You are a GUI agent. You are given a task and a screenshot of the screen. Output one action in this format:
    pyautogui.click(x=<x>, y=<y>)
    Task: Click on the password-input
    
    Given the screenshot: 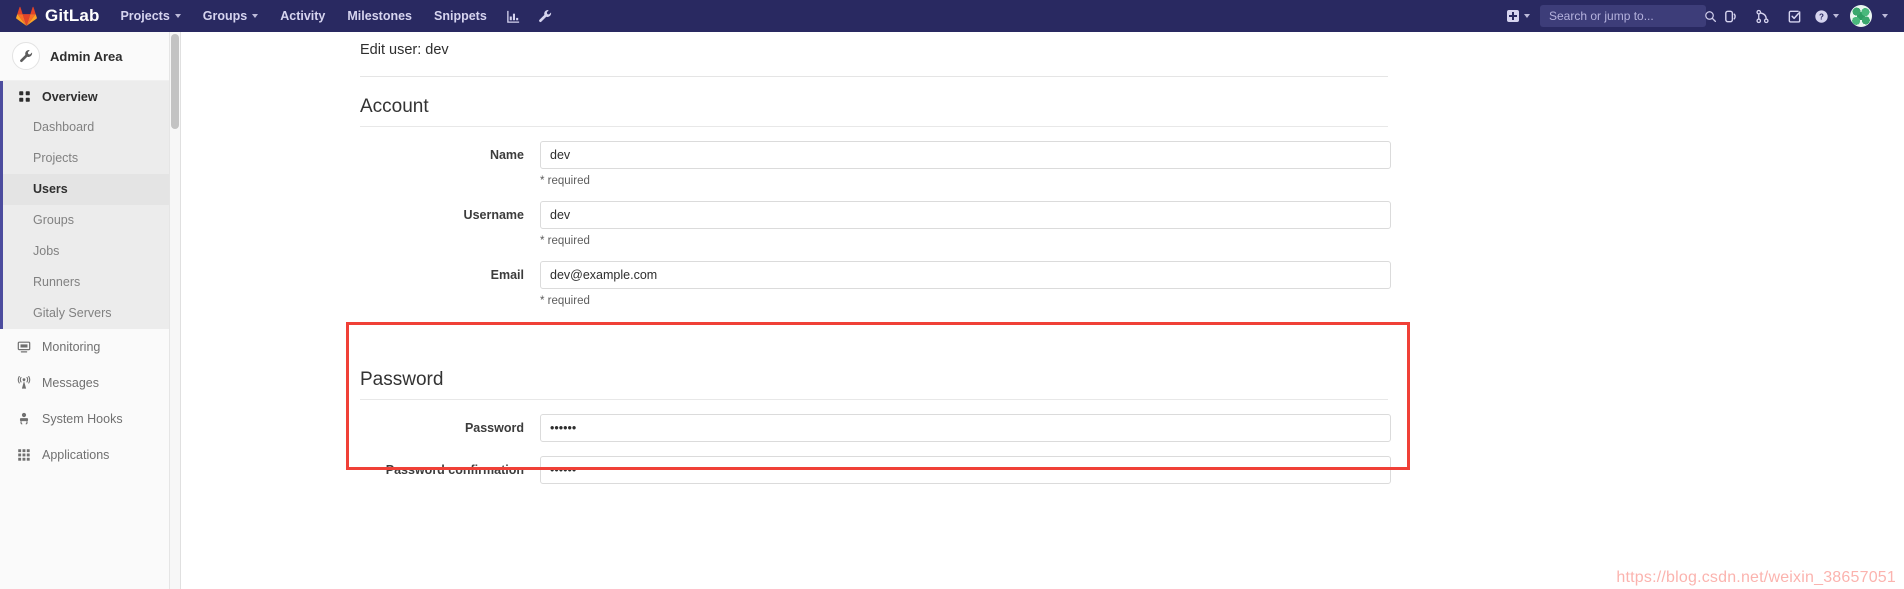 What is the action you would take?
    pyautogui.click(x=965, y=428)
    